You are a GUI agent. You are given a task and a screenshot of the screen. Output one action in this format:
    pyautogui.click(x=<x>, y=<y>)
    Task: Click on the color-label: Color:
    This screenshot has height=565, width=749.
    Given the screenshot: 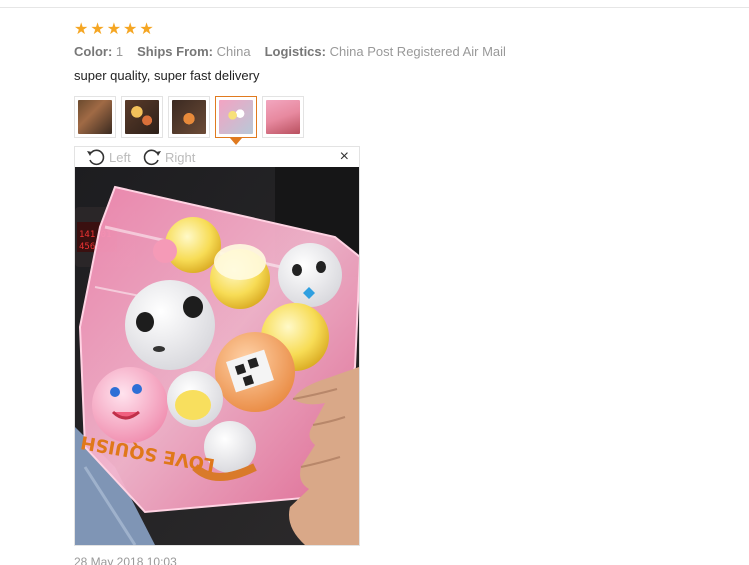 What is the action you would take?
    pyautogui.click(x=93, y=51)
    